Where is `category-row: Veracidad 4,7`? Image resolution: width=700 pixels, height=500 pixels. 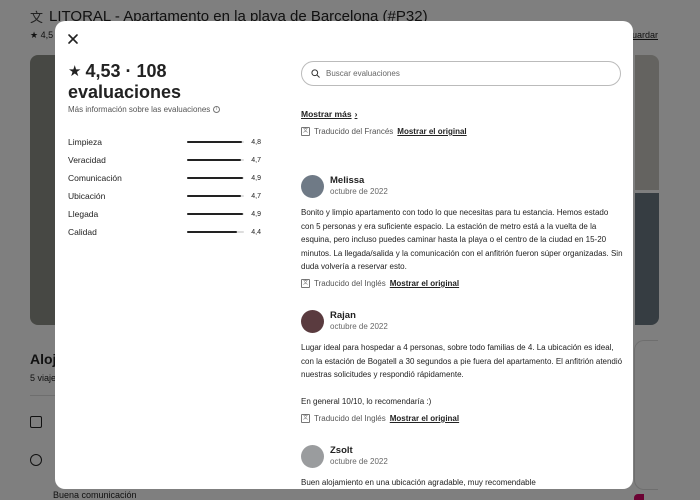
category-row: Veracidad 4,7 is located at coordinates (164, 160).